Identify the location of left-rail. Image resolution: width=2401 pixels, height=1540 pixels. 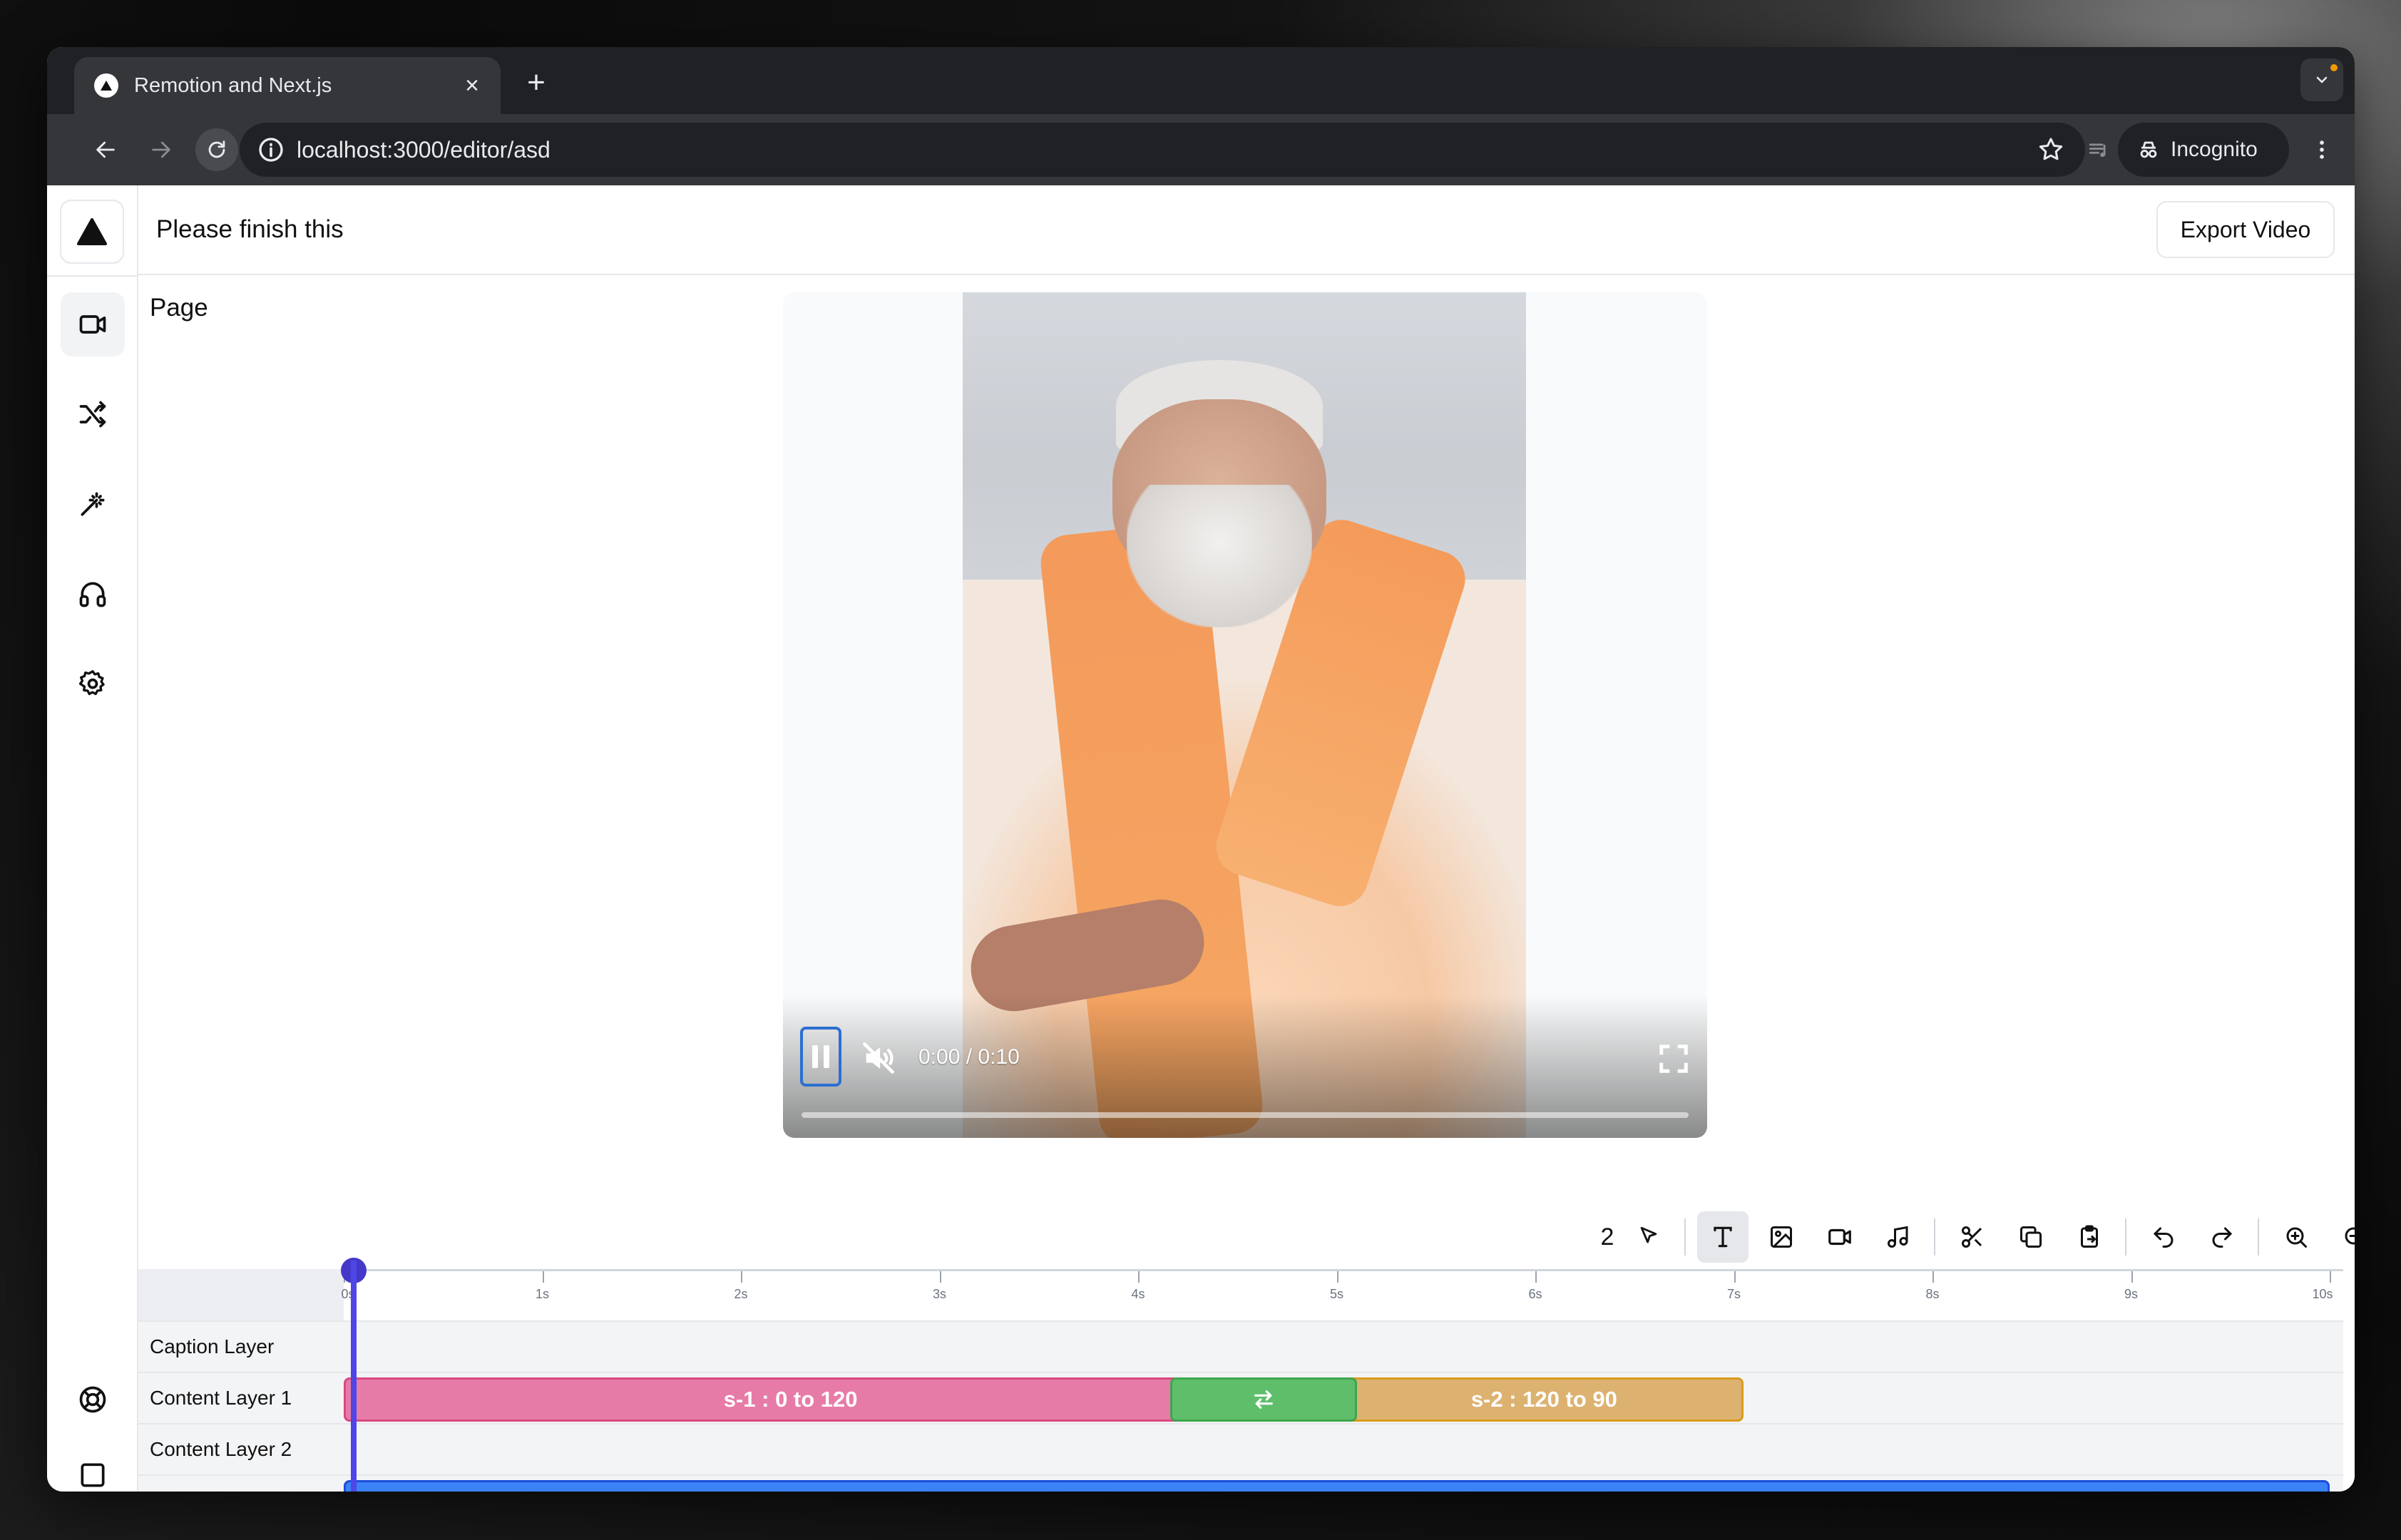
(92, 838).